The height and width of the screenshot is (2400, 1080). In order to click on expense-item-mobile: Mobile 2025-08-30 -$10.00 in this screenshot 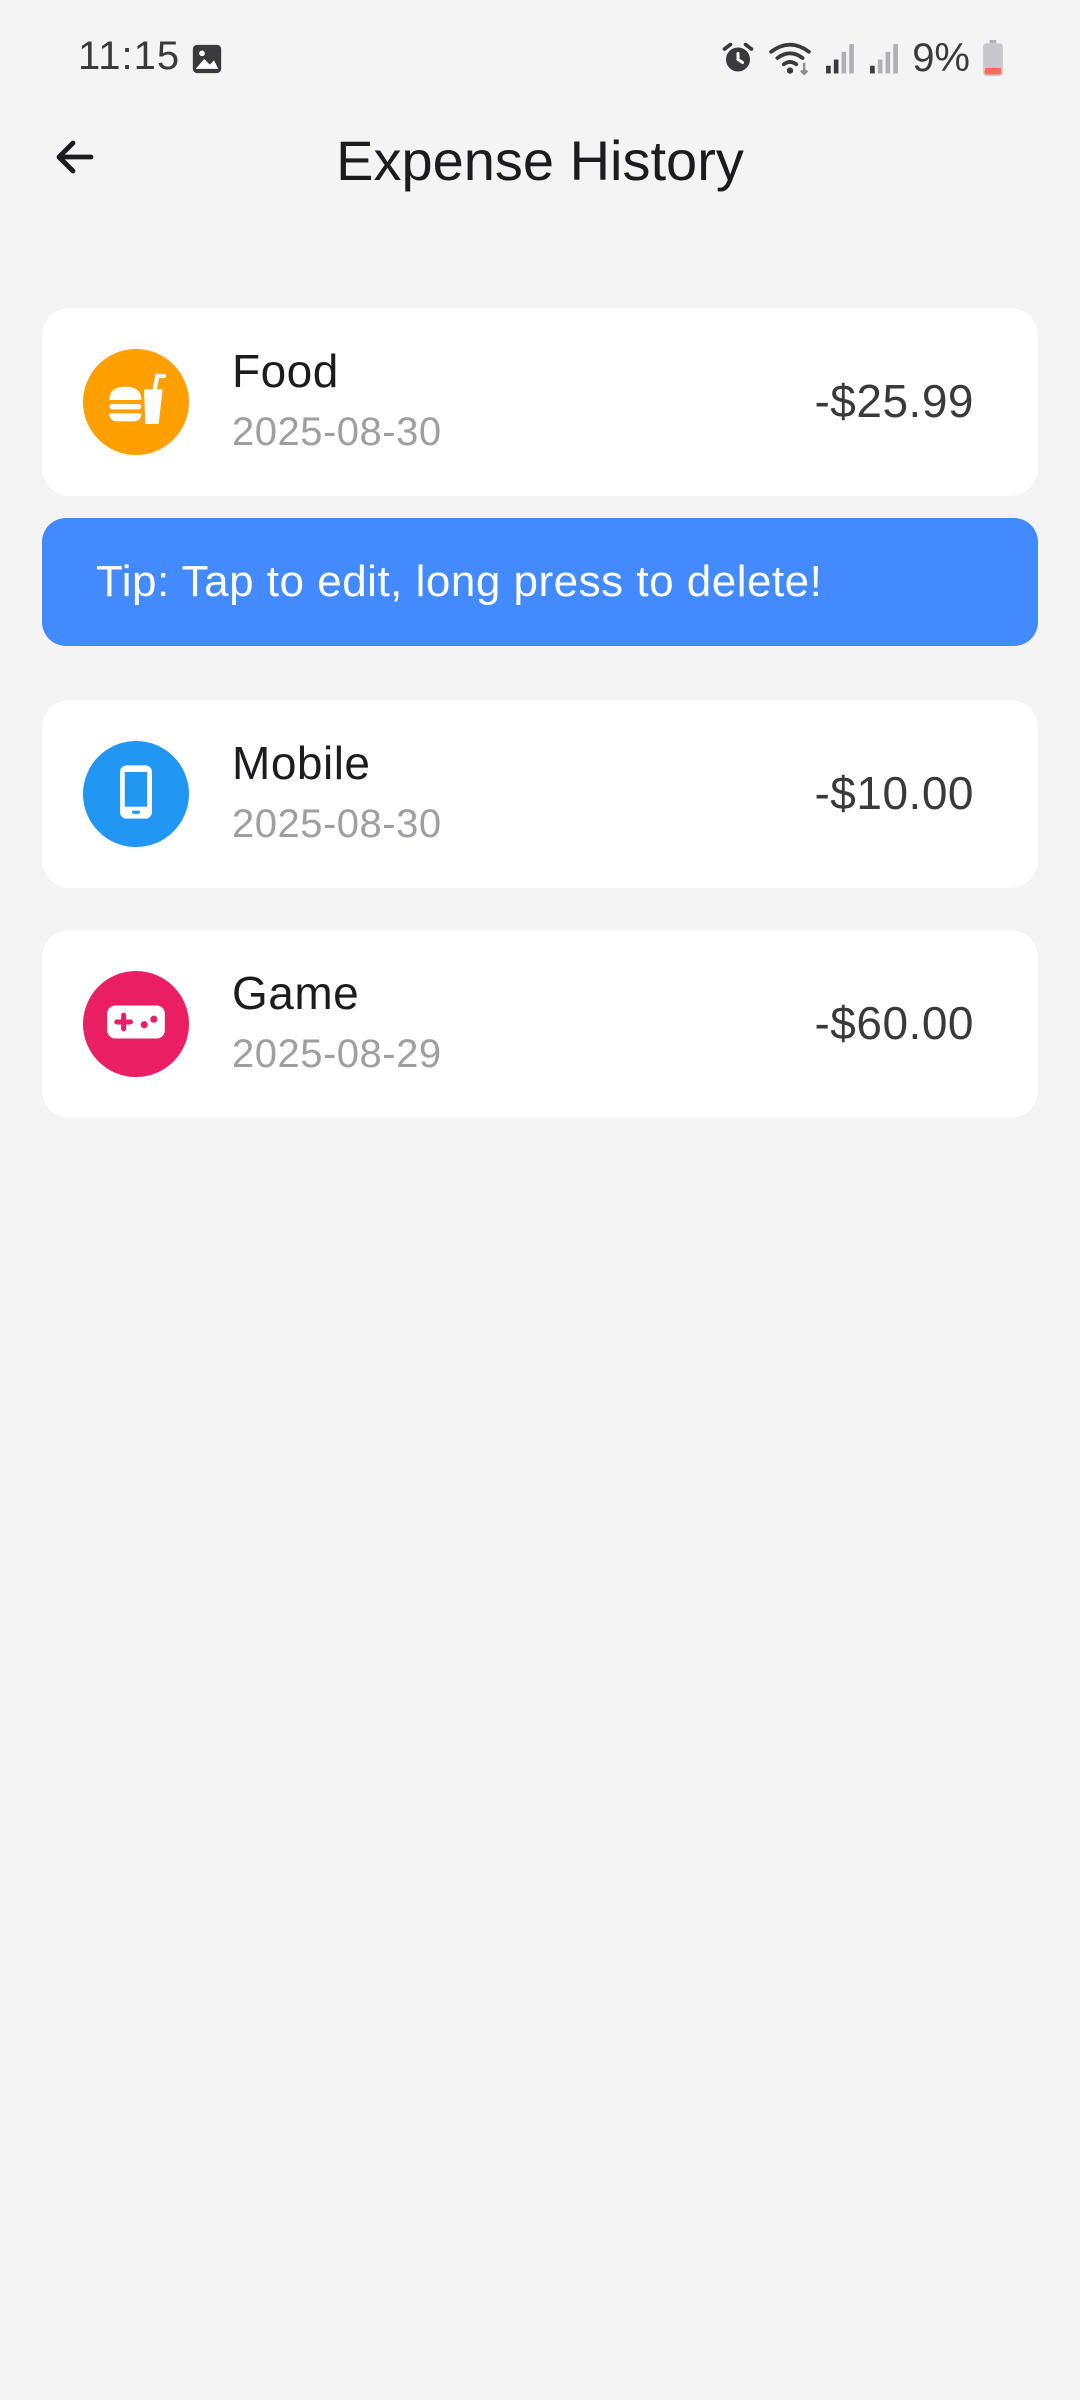, I will do `click(540, 794)`.